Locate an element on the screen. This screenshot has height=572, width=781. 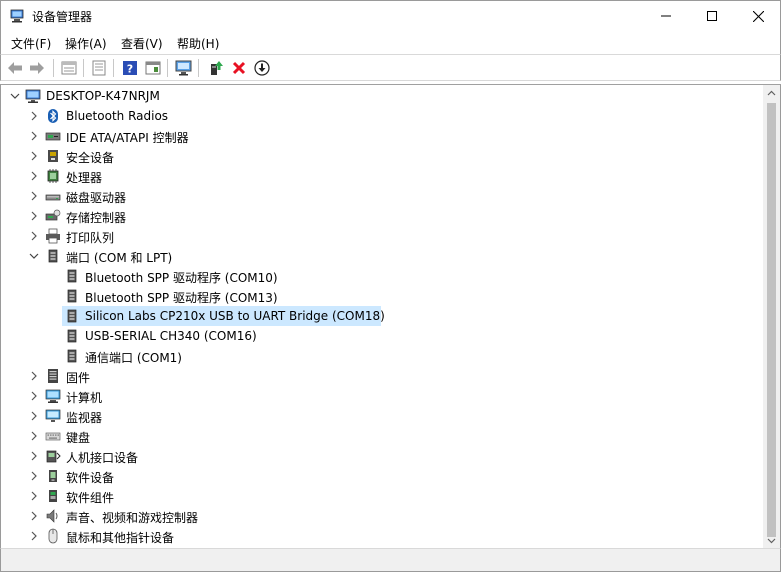
tree-device-label: Bluetooth SPP 驱动程序 (COM13) is located at coordinates (181, 298).